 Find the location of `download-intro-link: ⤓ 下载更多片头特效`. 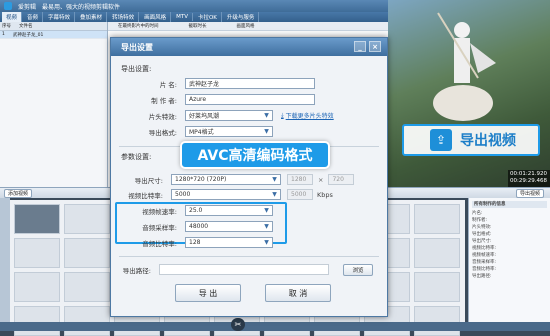

download-intro-link: ⤓ 下载更多片头特效 is located at coordinates (307, 116).